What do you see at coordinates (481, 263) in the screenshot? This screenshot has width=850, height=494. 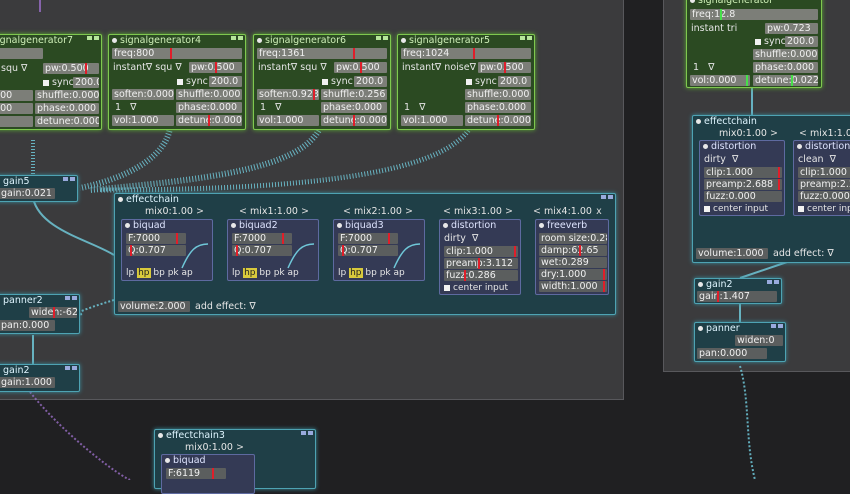 I see `preamp-field: preamp:3.112` at bounding box center [481, 263].